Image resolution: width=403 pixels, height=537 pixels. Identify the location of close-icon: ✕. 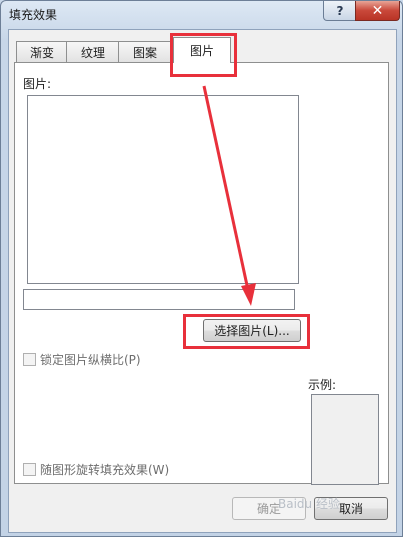
(377, 10).